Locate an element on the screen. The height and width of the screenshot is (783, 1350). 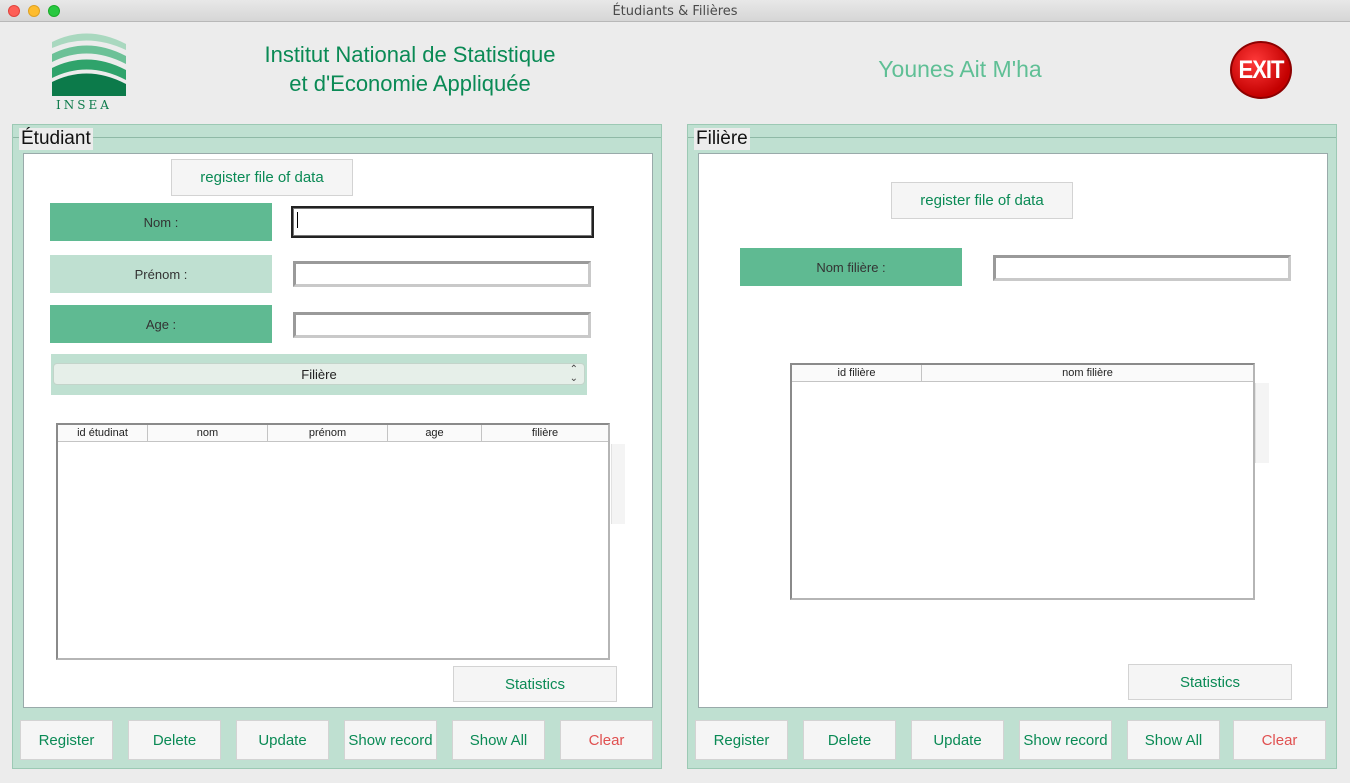
filiere-select: Filière ⌃ ⌄ is located at coordinates (319, 374).